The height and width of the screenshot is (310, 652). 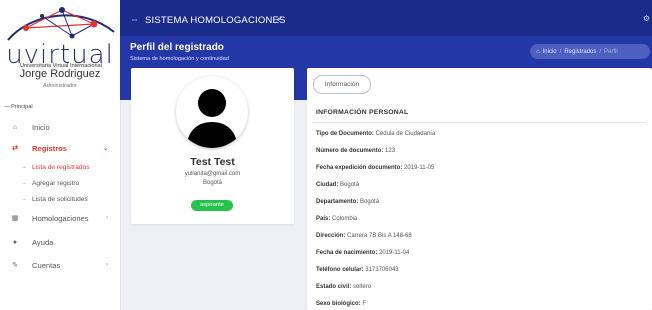 I want to click on profile-email: yulianita@gmail.com, so click(x=212, y=174).